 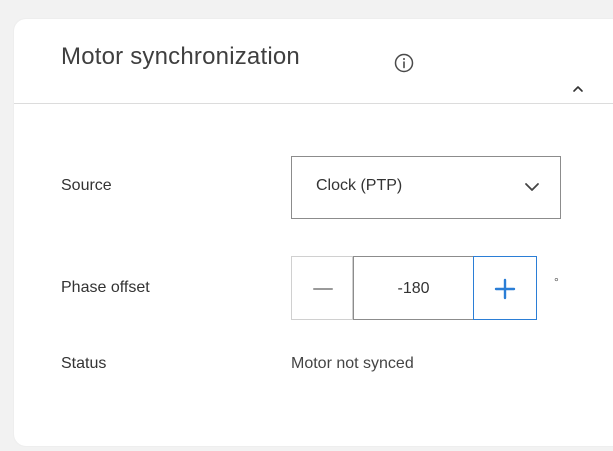 I want to click on status-value: Motor not synced, so click(x=352, y=363).